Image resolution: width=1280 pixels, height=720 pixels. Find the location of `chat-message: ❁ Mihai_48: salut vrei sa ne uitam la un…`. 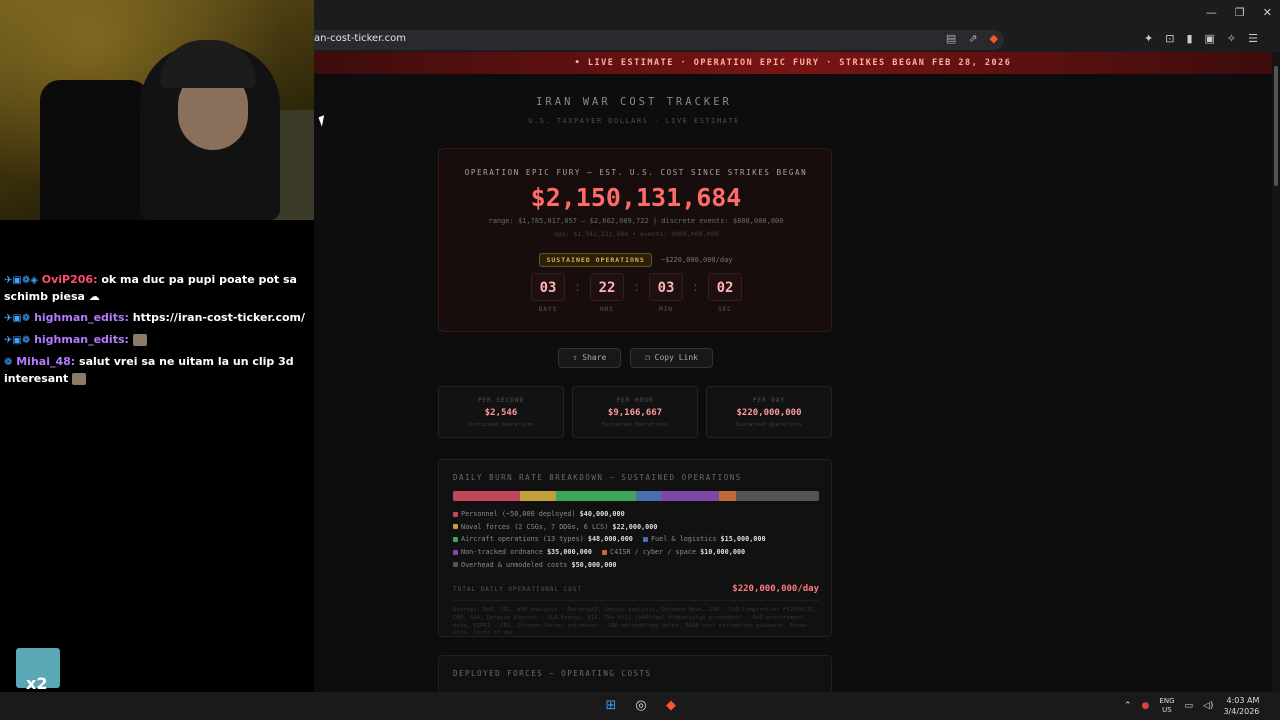

chat-message: ❁ Mihai_48: salut vrei sa ne uitam la un… is located at coordinates (164, 370).